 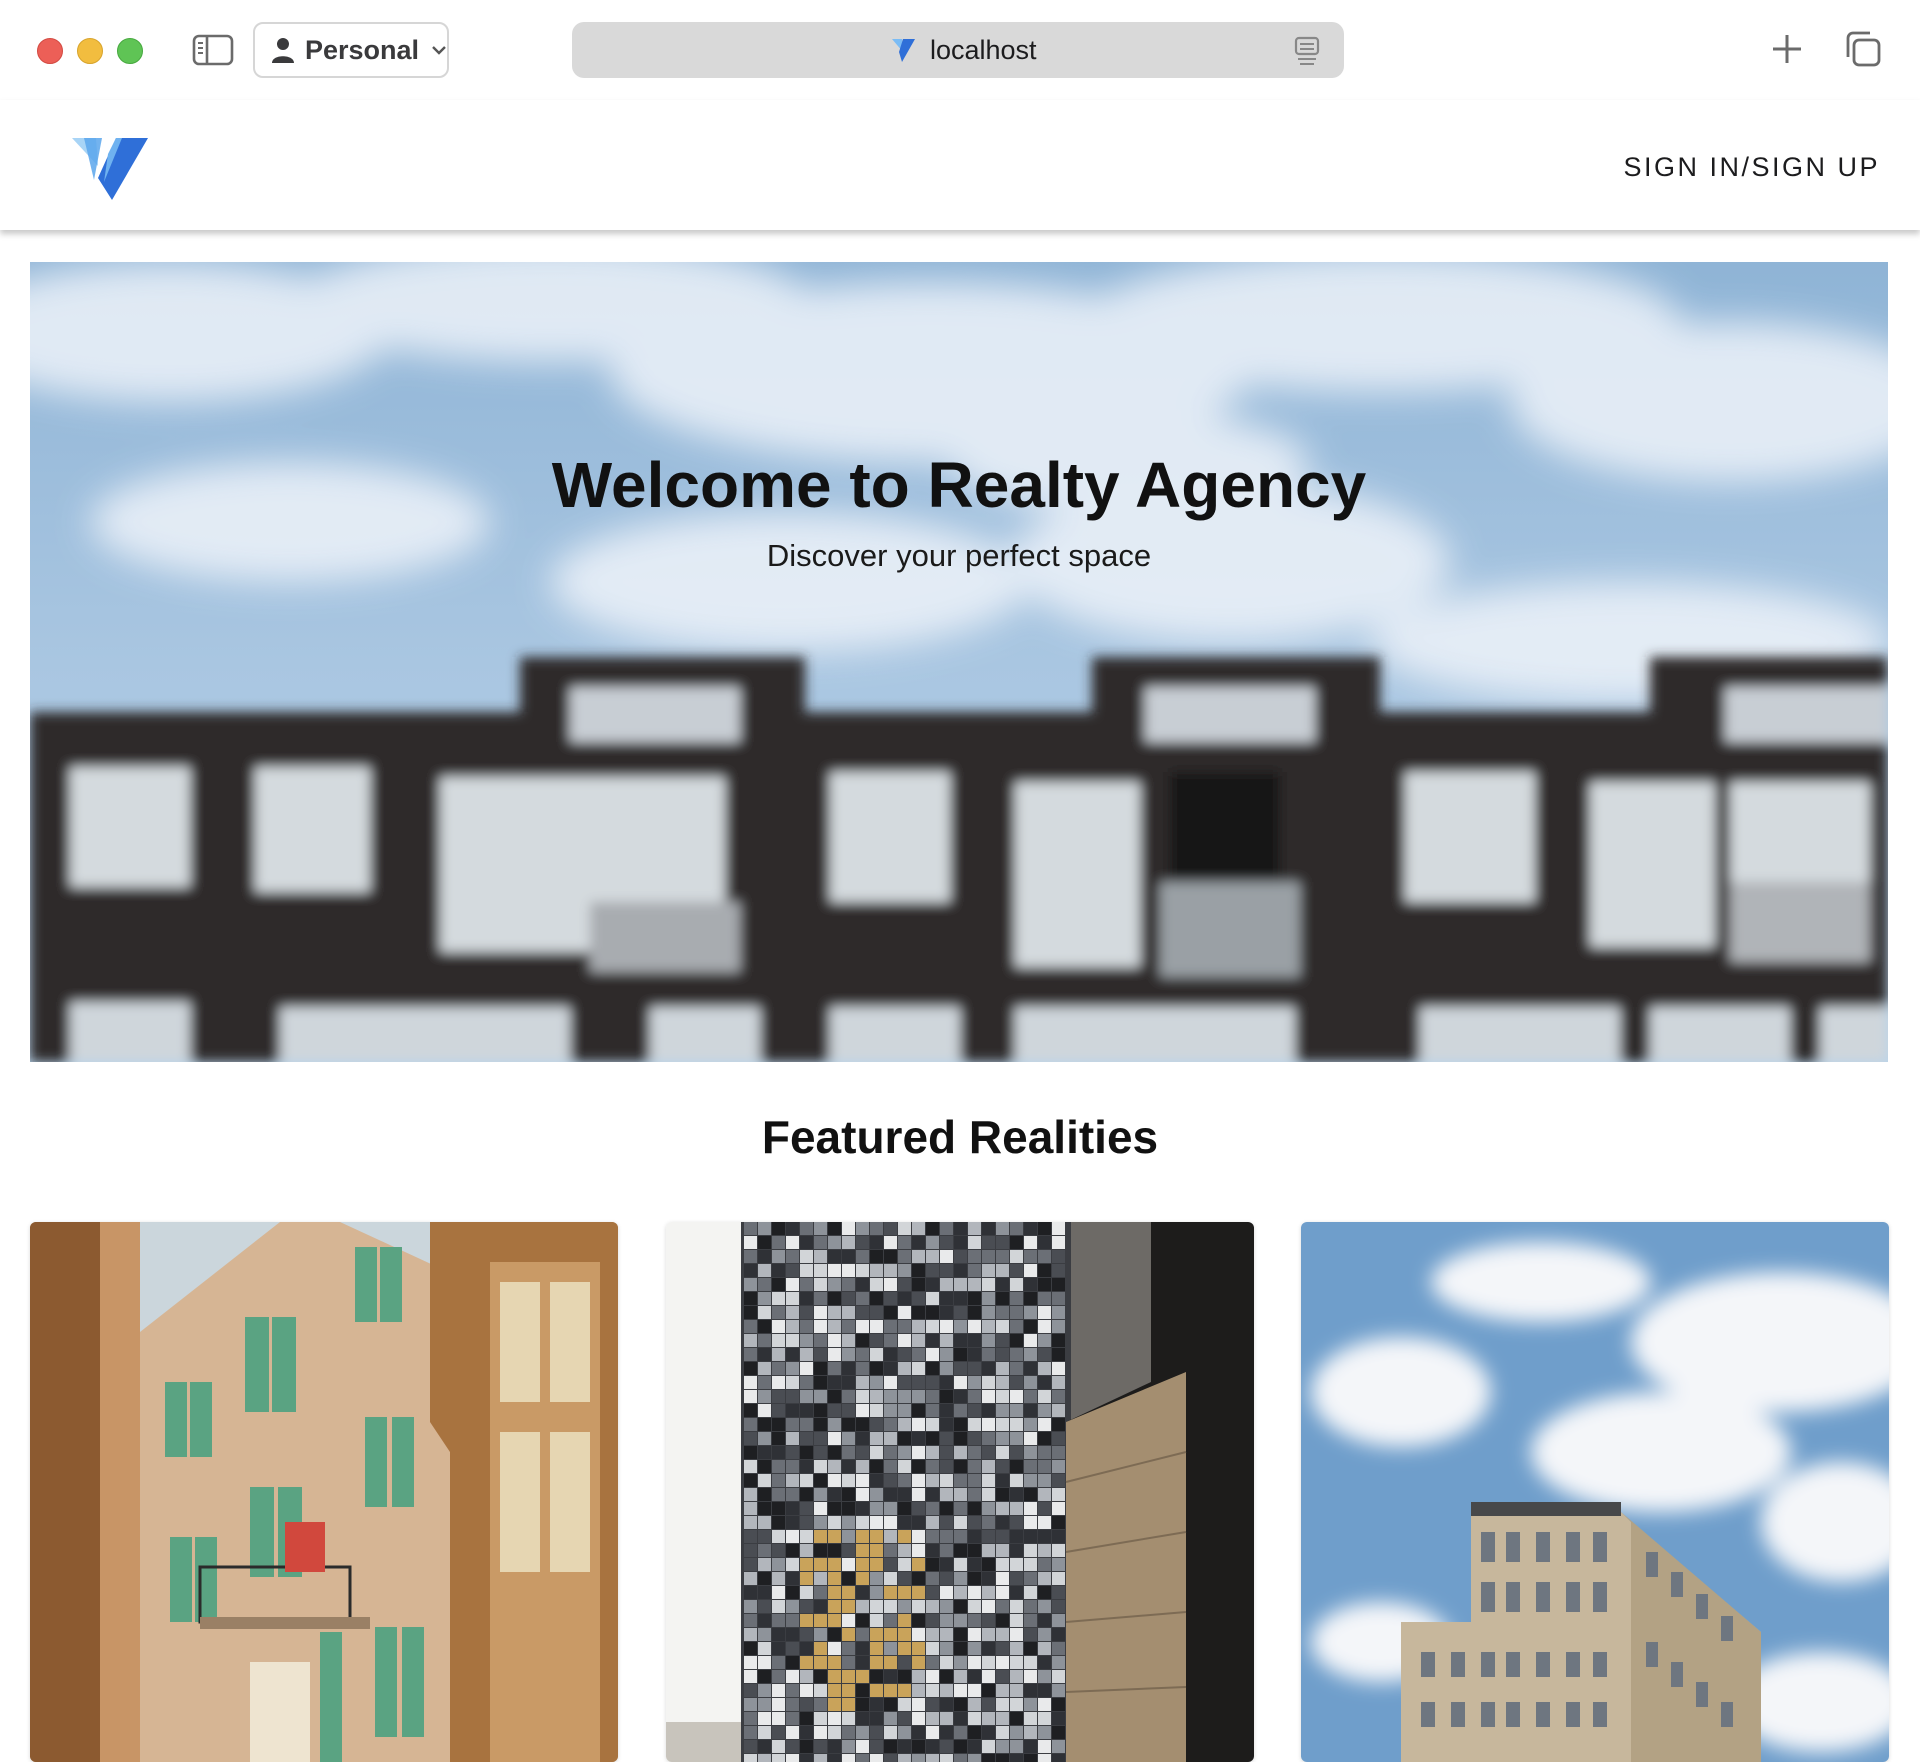 What do you see at coordinates (50, 51) in the screenshot?
I see `close-window-button` at bounding box center [50, 51].